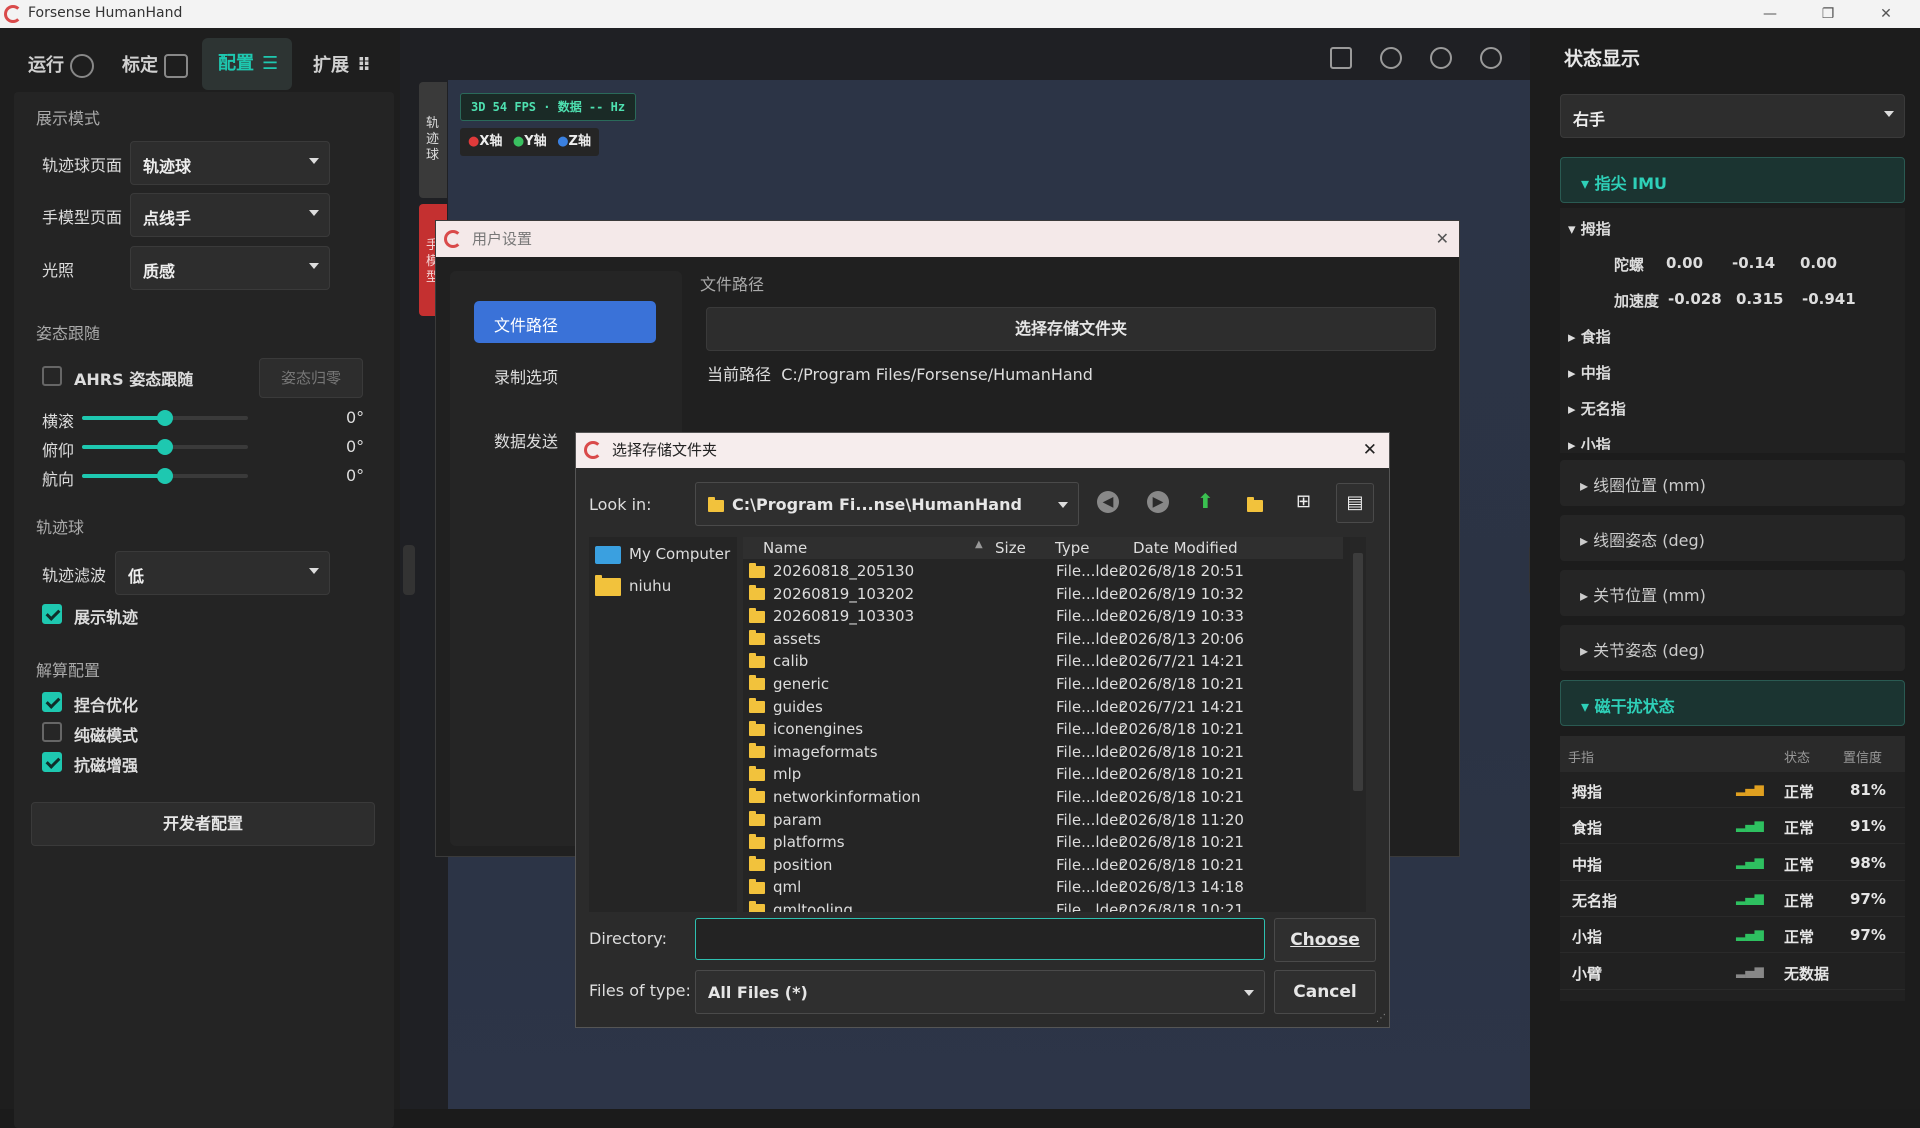 The width and height of the screenshot is (1920, 1128). Describe the element at coordinates (230, 268) in the screenshot. I see `lighting-select: 质感` at that location.